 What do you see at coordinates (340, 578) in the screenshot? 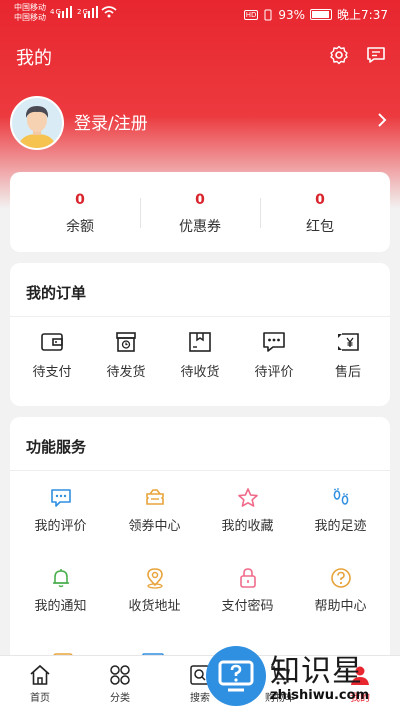
I see `help-icon` at bounding box center [340, 578].